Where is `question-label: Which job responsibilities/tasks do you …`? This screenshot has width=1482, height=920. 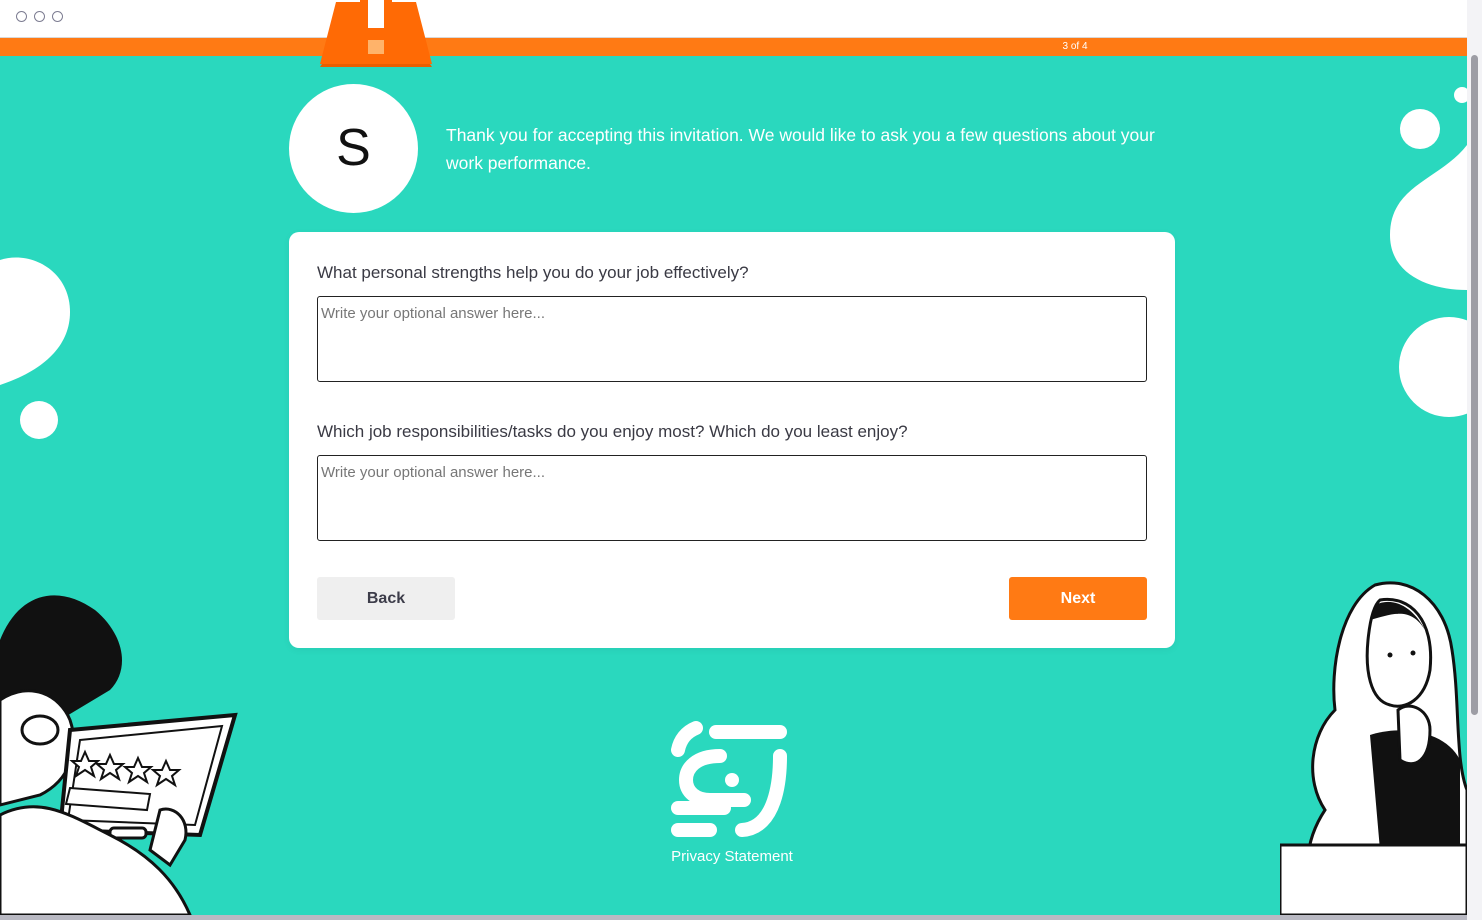
question-label: Which job responsibilities/tasks do you … is located at coordinates (612, 431).